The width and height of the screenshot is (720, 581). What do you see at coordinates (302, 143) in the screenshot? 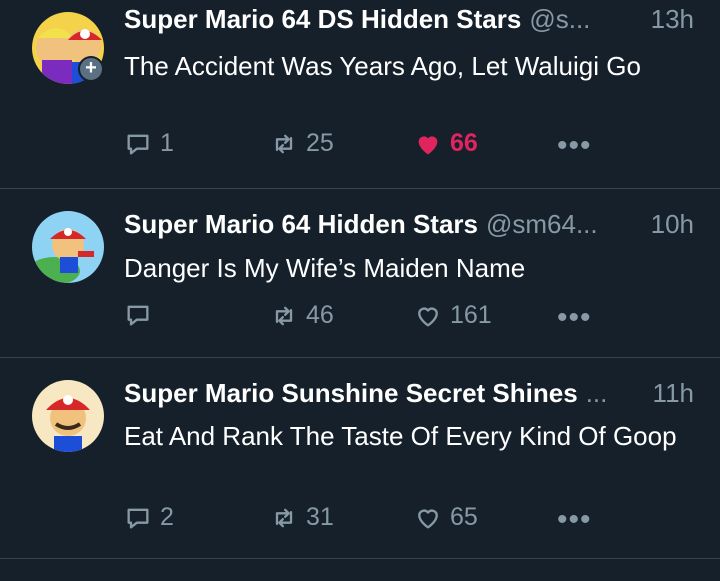
I see `retweet-button: 25` at bounding box center [302, 143].